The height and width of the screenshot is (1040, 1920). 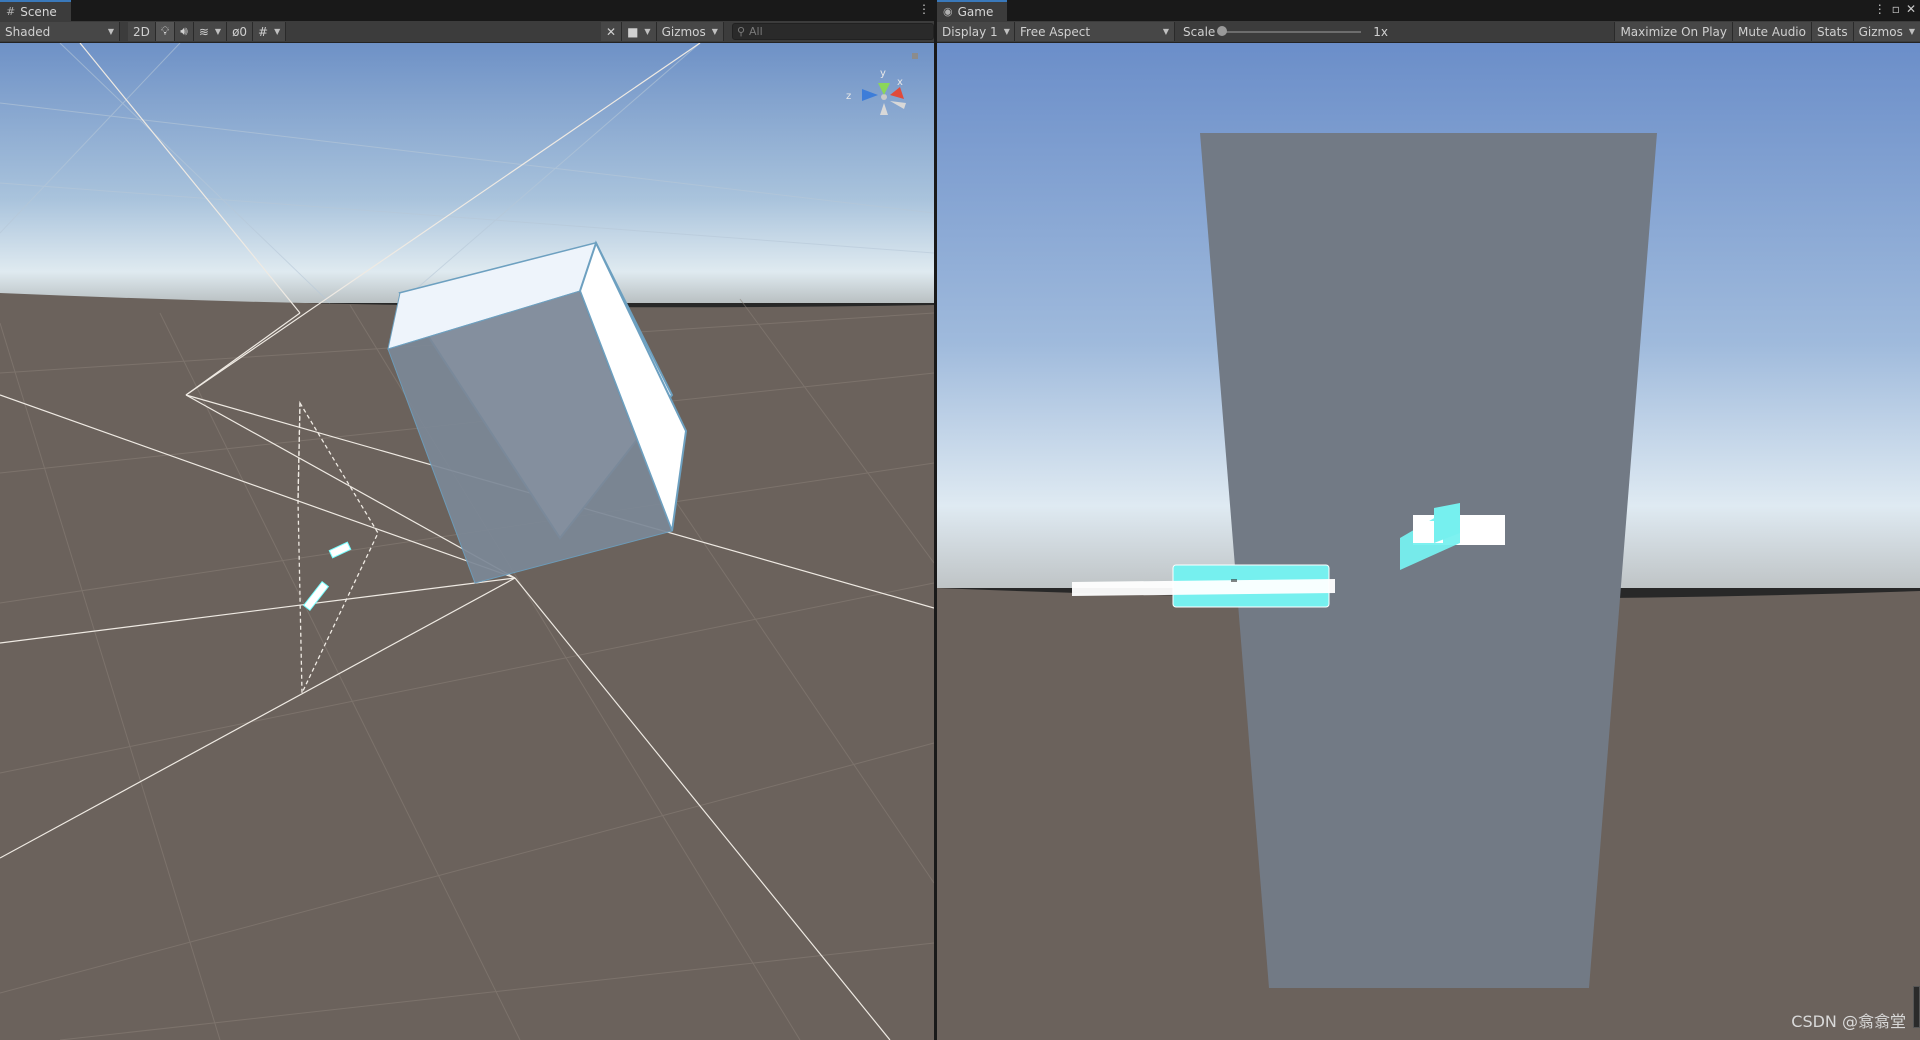 I want to click on mute-audio-label: Mute Audio, so click(x=1772, y=31).